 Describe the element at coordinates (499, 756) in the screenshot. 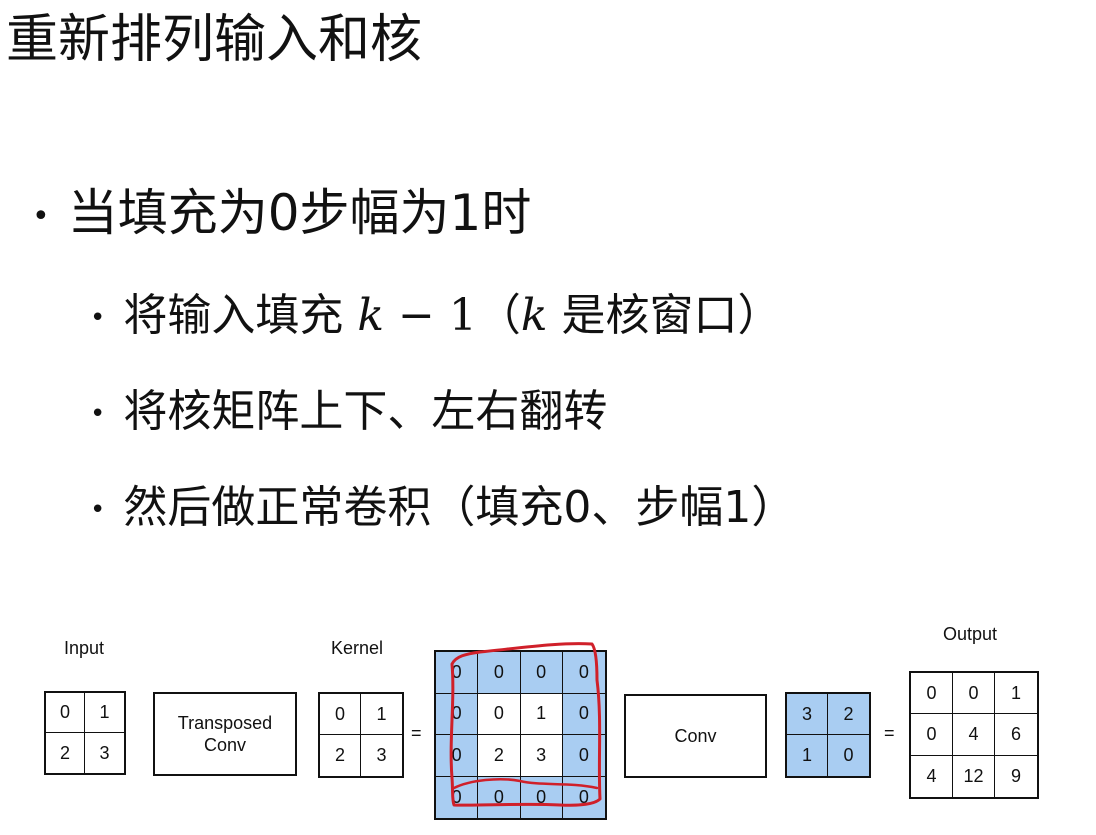

I see `padded-cell-2-1: 2` at that location.